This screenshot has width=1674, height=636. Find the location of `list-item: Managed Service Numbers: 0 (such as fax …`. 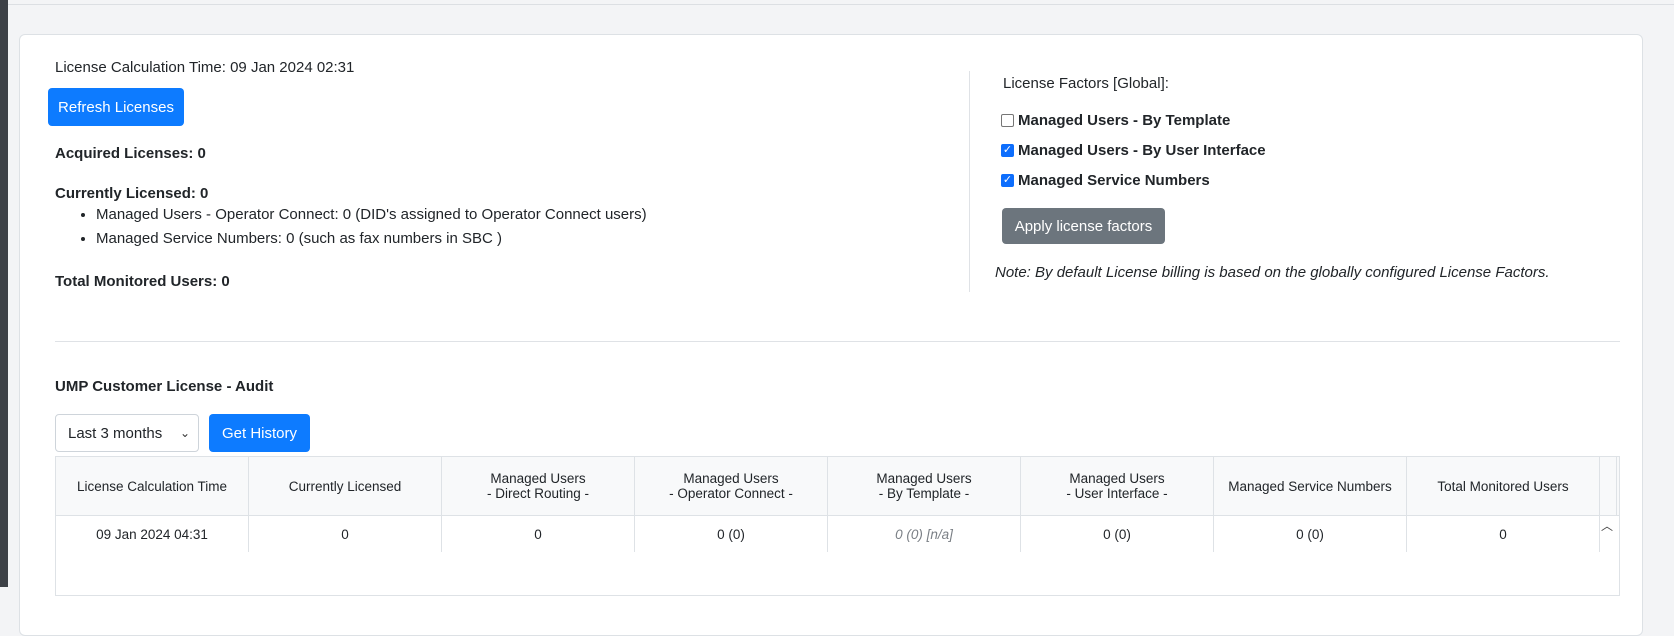

list-item: Managed Service Numbers: 0 (such as fax … is located at coordinates (371, 239).